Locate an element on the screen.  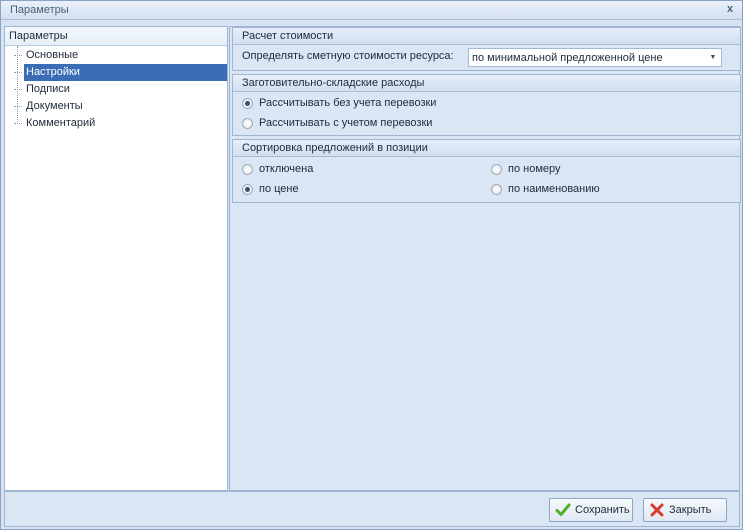
tree-item-label: Основные is located at coordinates (52, 55).